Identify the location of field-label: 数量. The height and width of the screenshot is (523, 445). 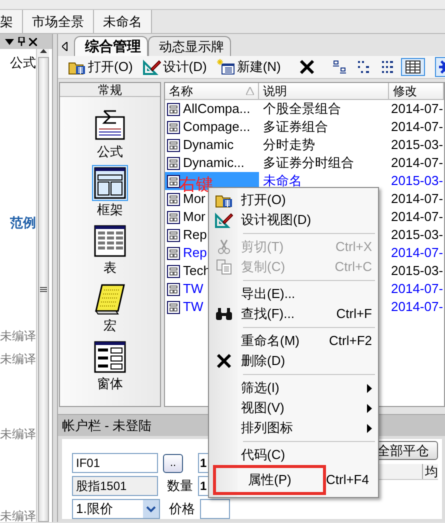
(179, 486).